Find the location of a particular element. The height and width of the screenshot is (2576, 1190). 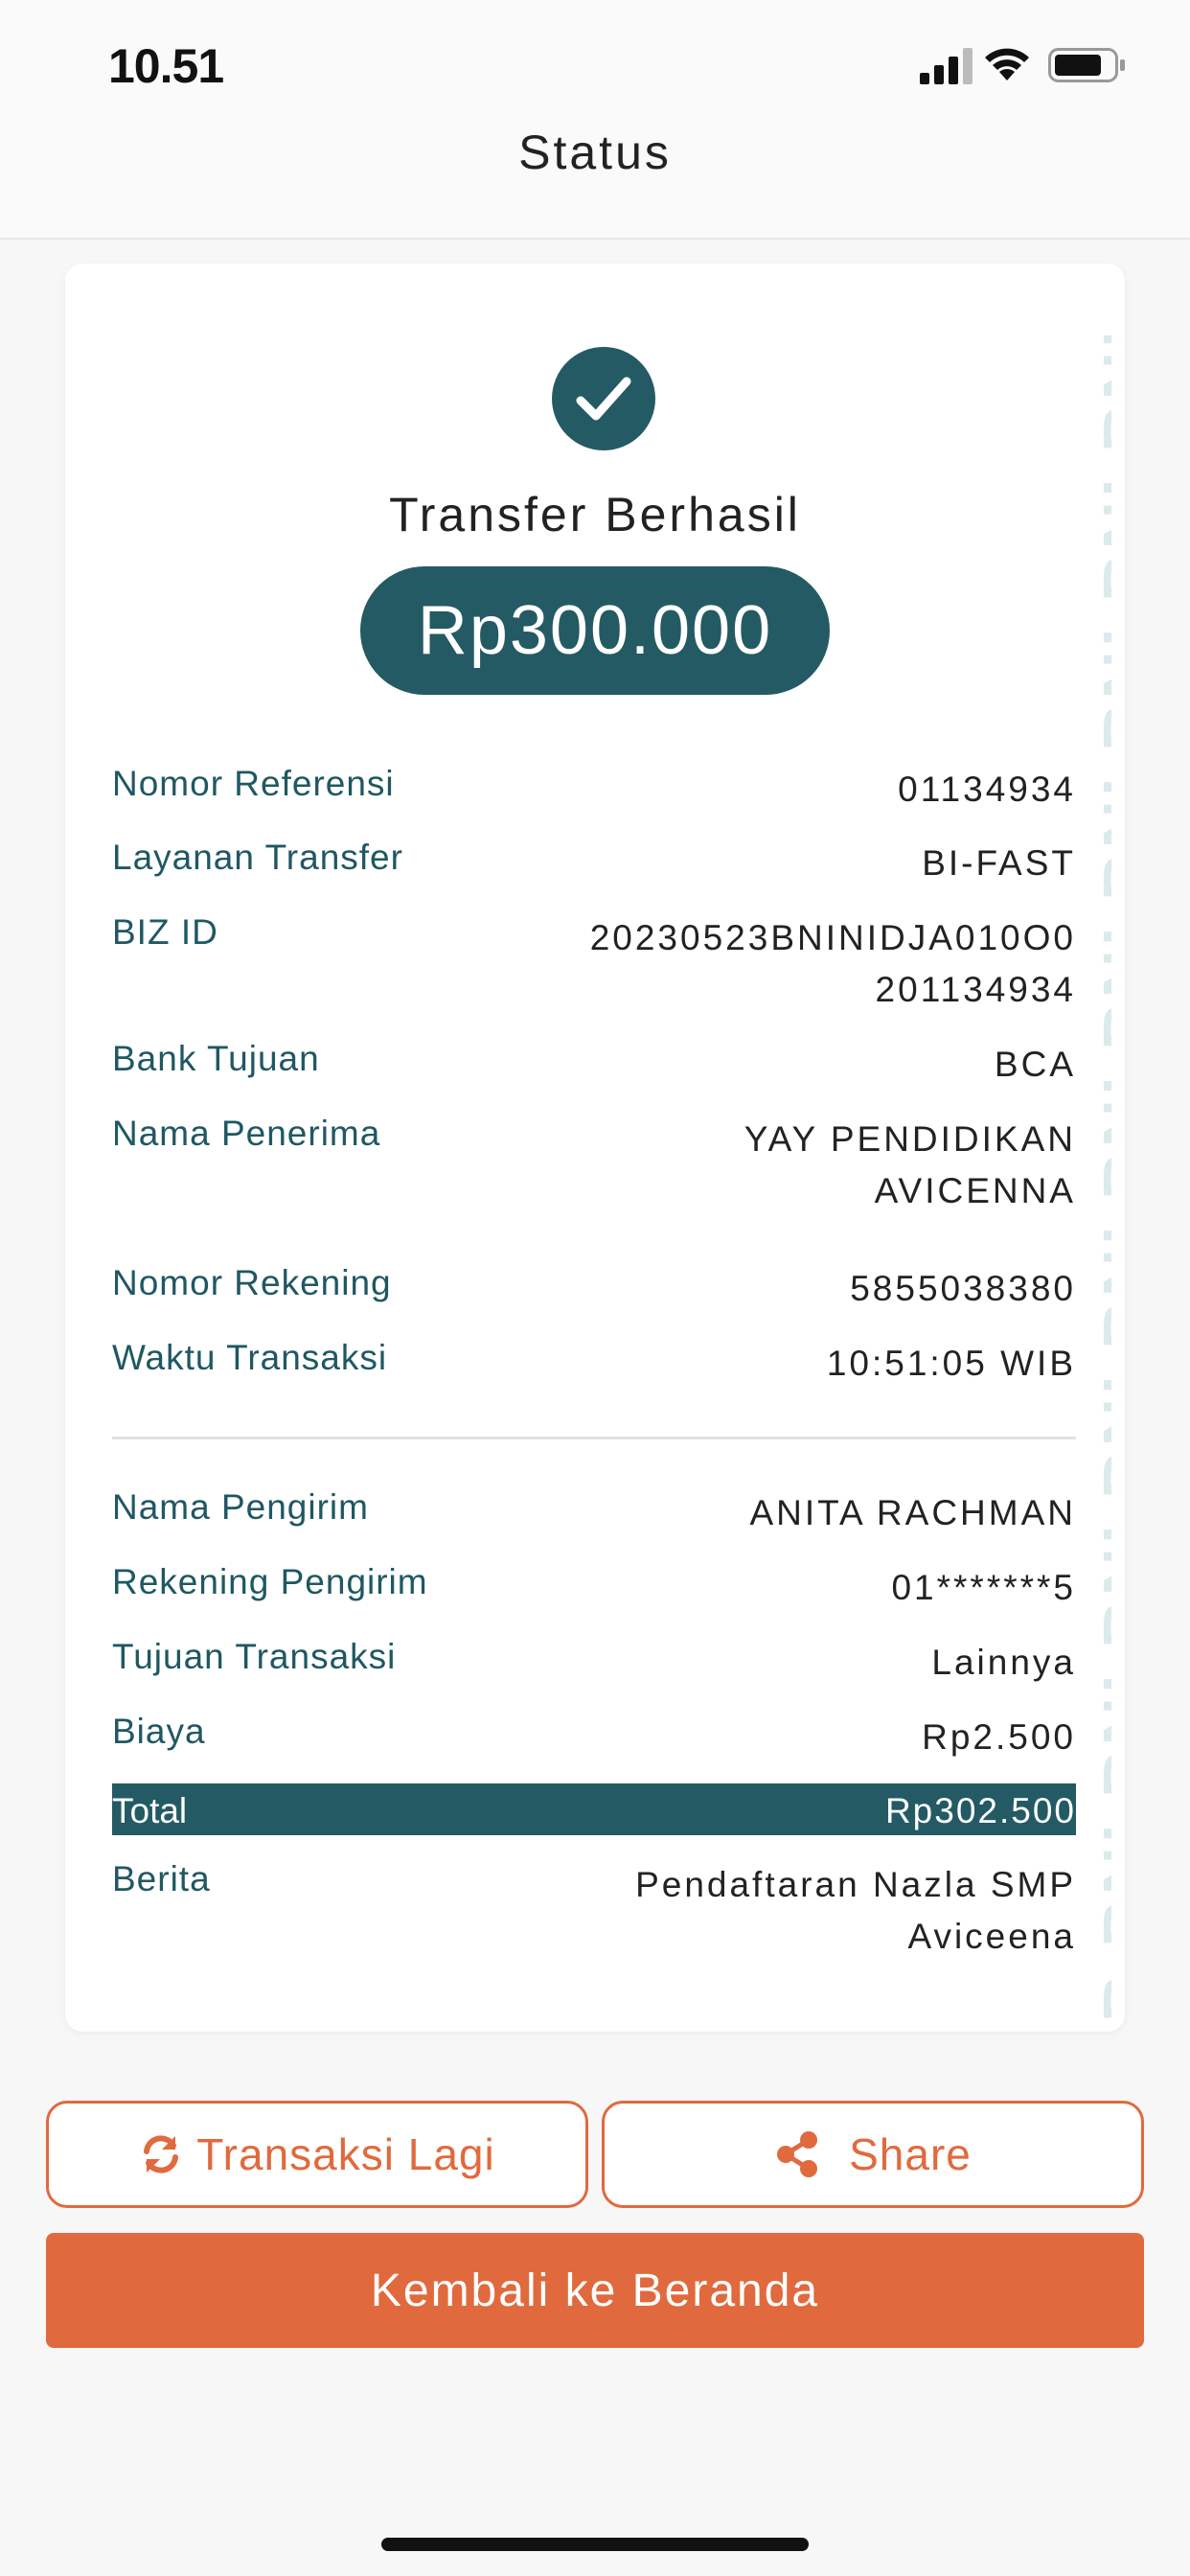

detail-label: BIZ ID is located at coordinates (165, 932).